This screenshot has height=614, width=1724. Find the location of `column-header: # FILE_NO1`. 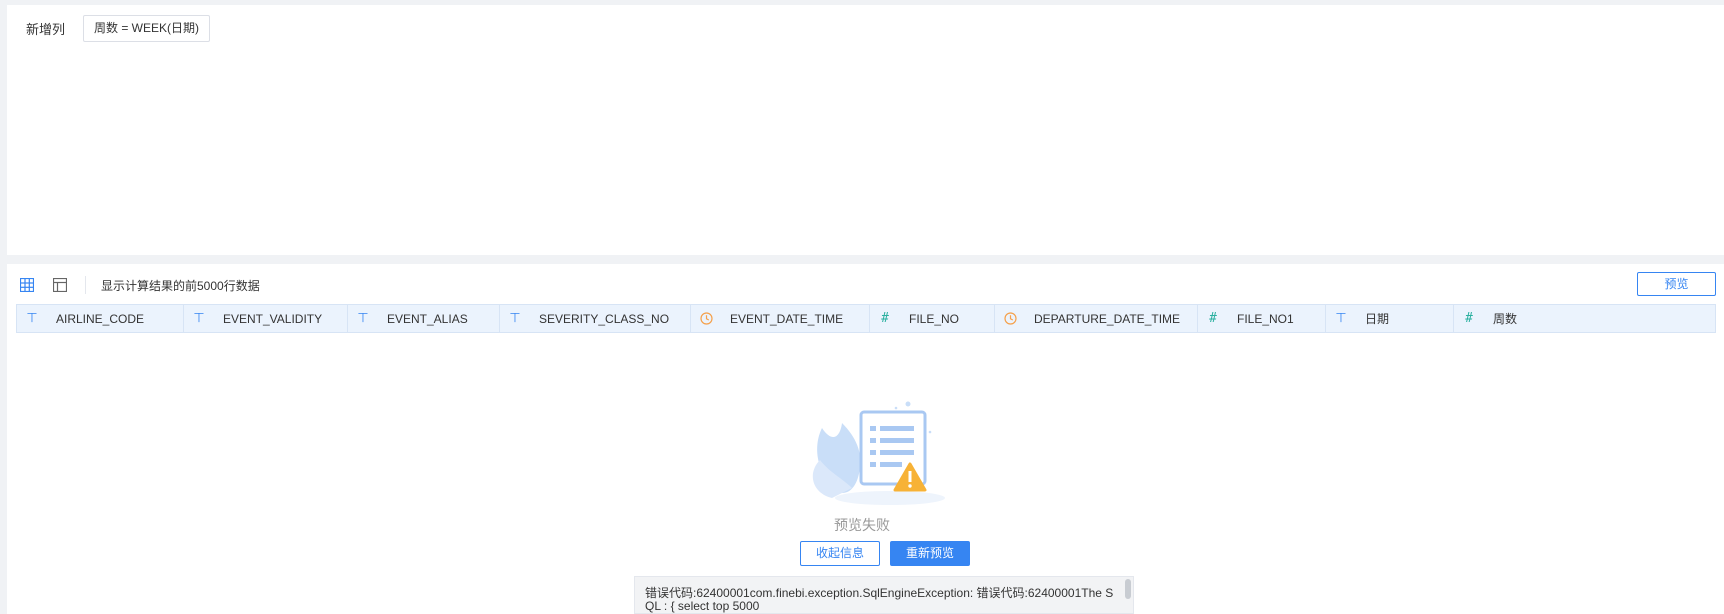

column-header: # FILE_NO1 is located at coordinates (1262, 318).